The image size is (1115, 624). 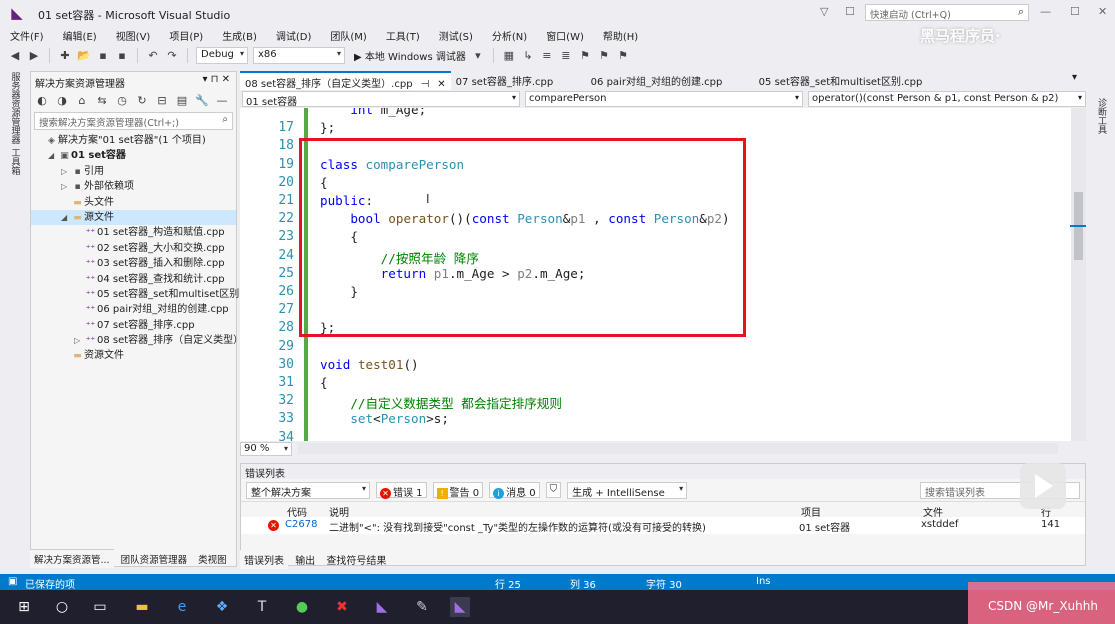 I want to click on tab-file-06: 06 pair对组_对组的创建.cpp, so click(x=670, y=80).